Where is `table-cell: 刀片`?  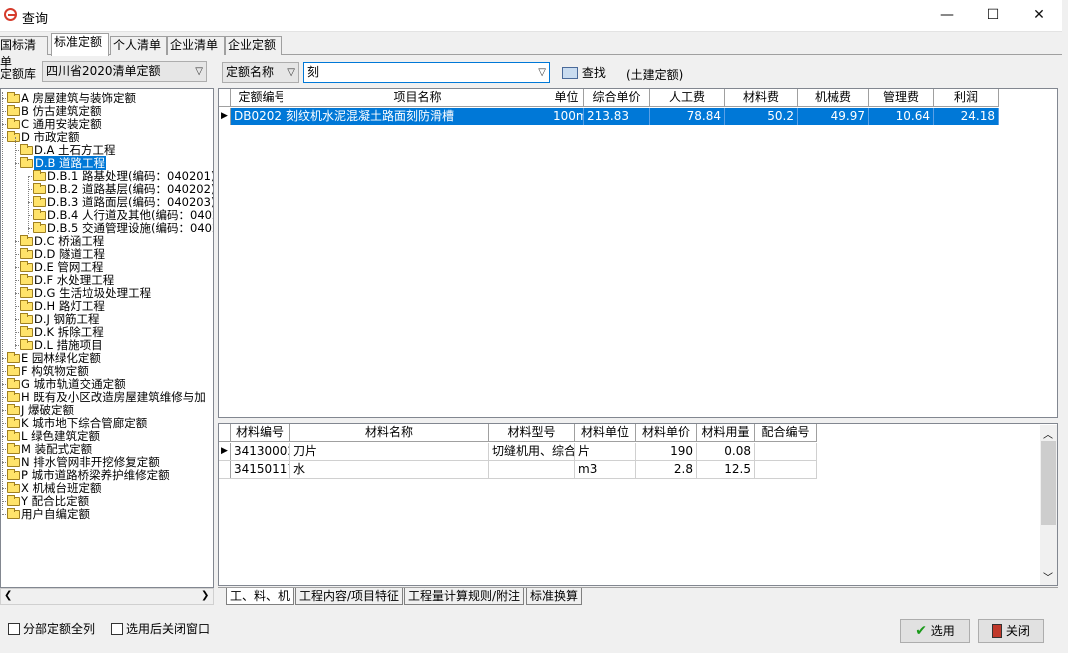 table-cell: 刀片 is located at coordinates (389, 451).